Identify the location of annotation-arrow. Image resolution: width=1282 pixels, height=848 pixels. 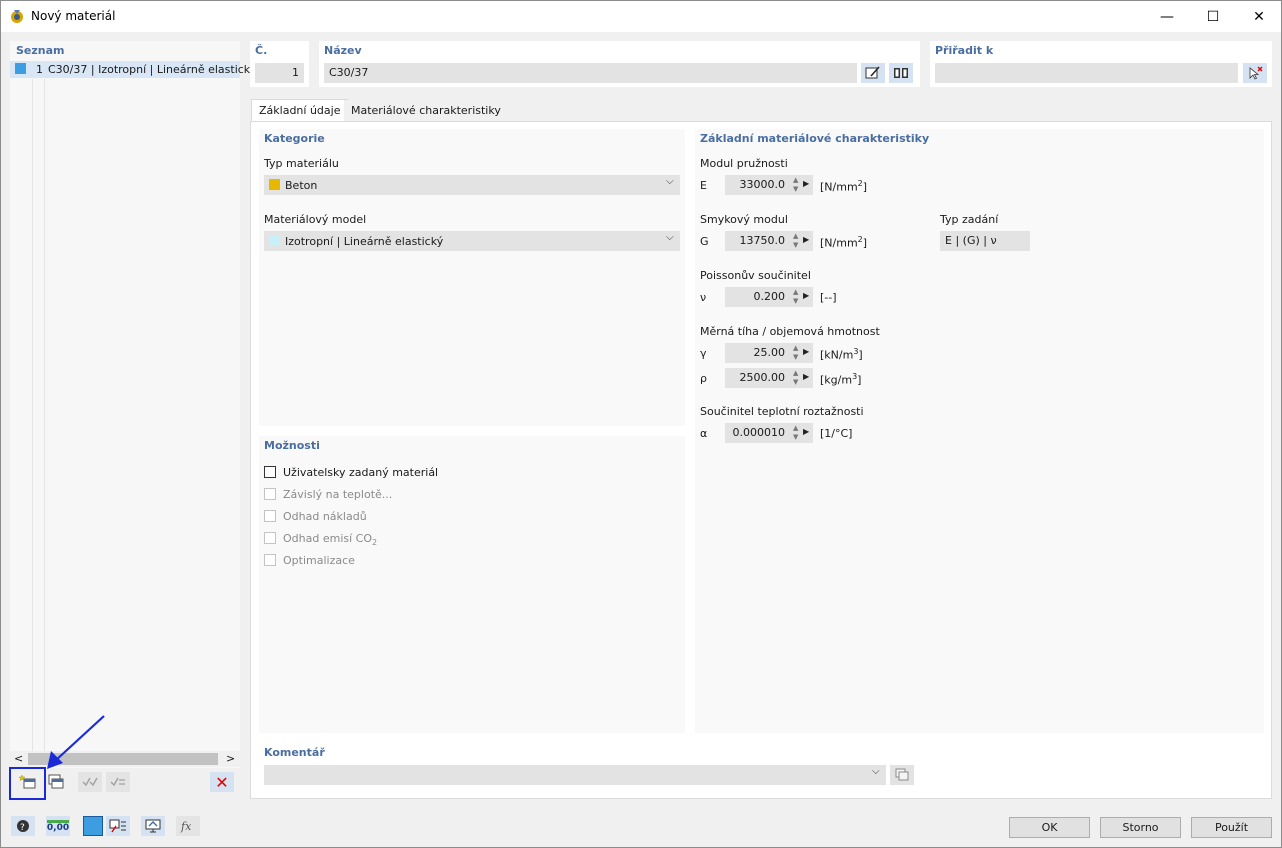
(76, 742).